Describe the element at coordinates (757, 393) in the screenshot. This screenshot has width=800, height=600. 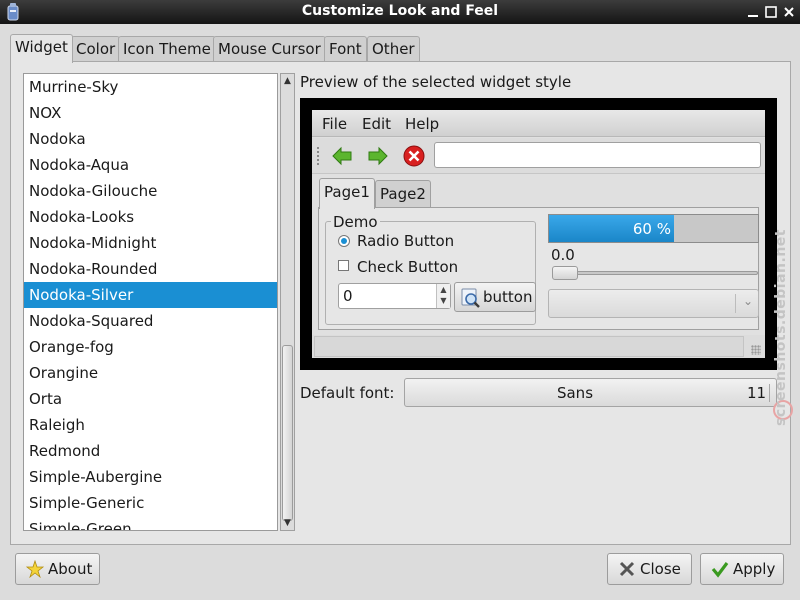
I see `font-size: 11` at that location.